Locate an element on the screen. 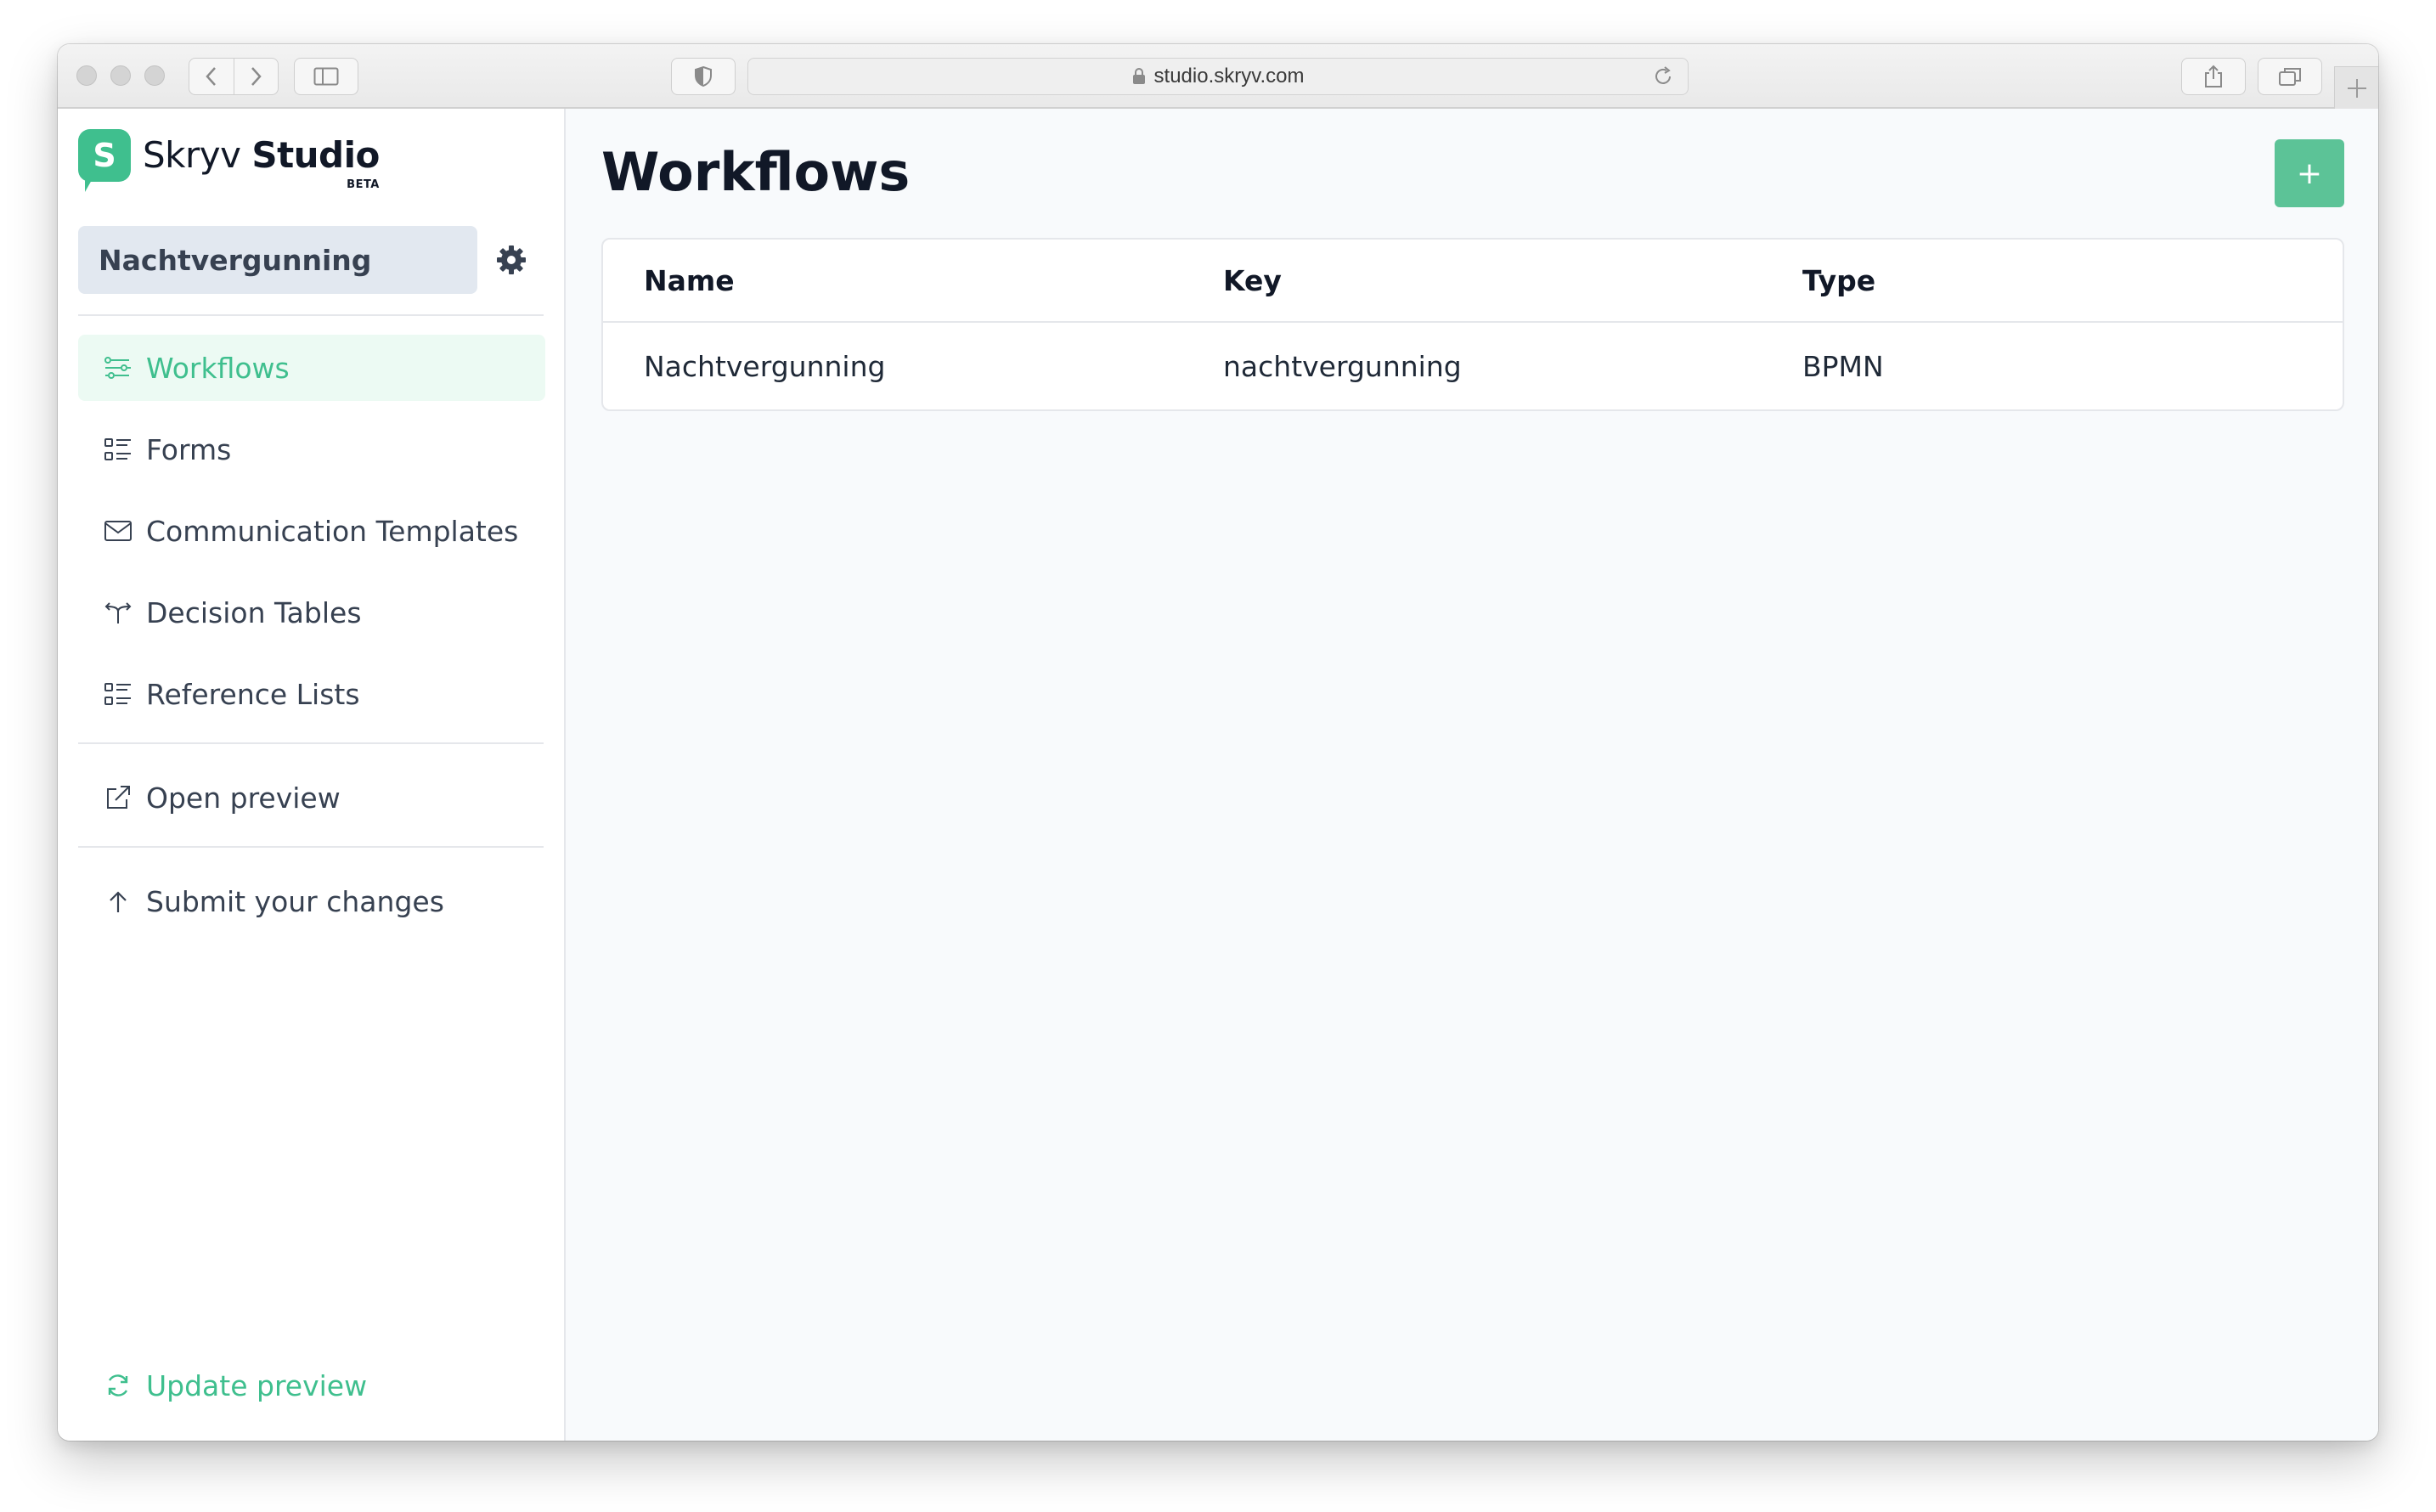  sidebar-item-forms: Forms is located at coordinates (311, 449).